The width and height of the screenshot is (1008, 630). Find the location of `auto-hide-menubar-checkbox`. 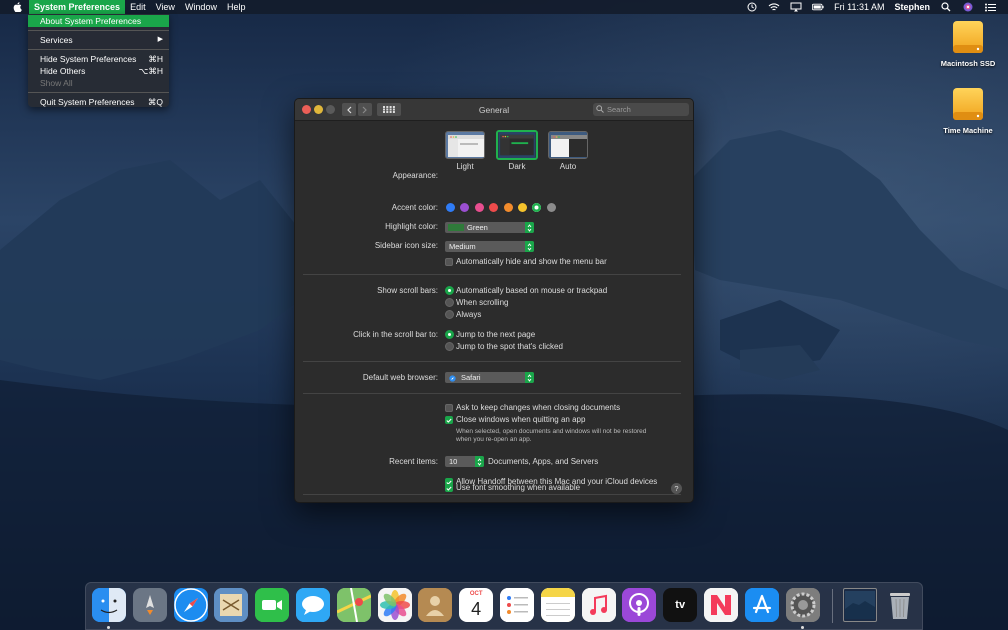

auto-hide-menubar-checkbox is located at coordinates (449, 262).